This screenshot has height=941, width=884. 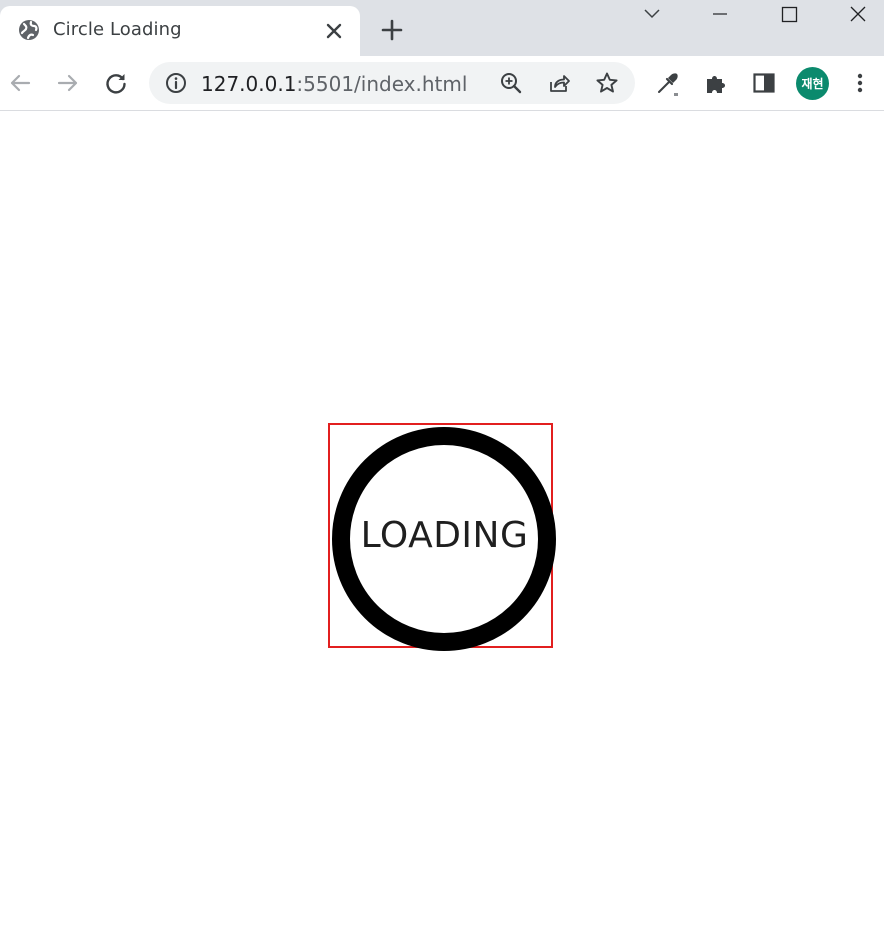 I want to click on minimize-icon, so click(x=720, y=15).